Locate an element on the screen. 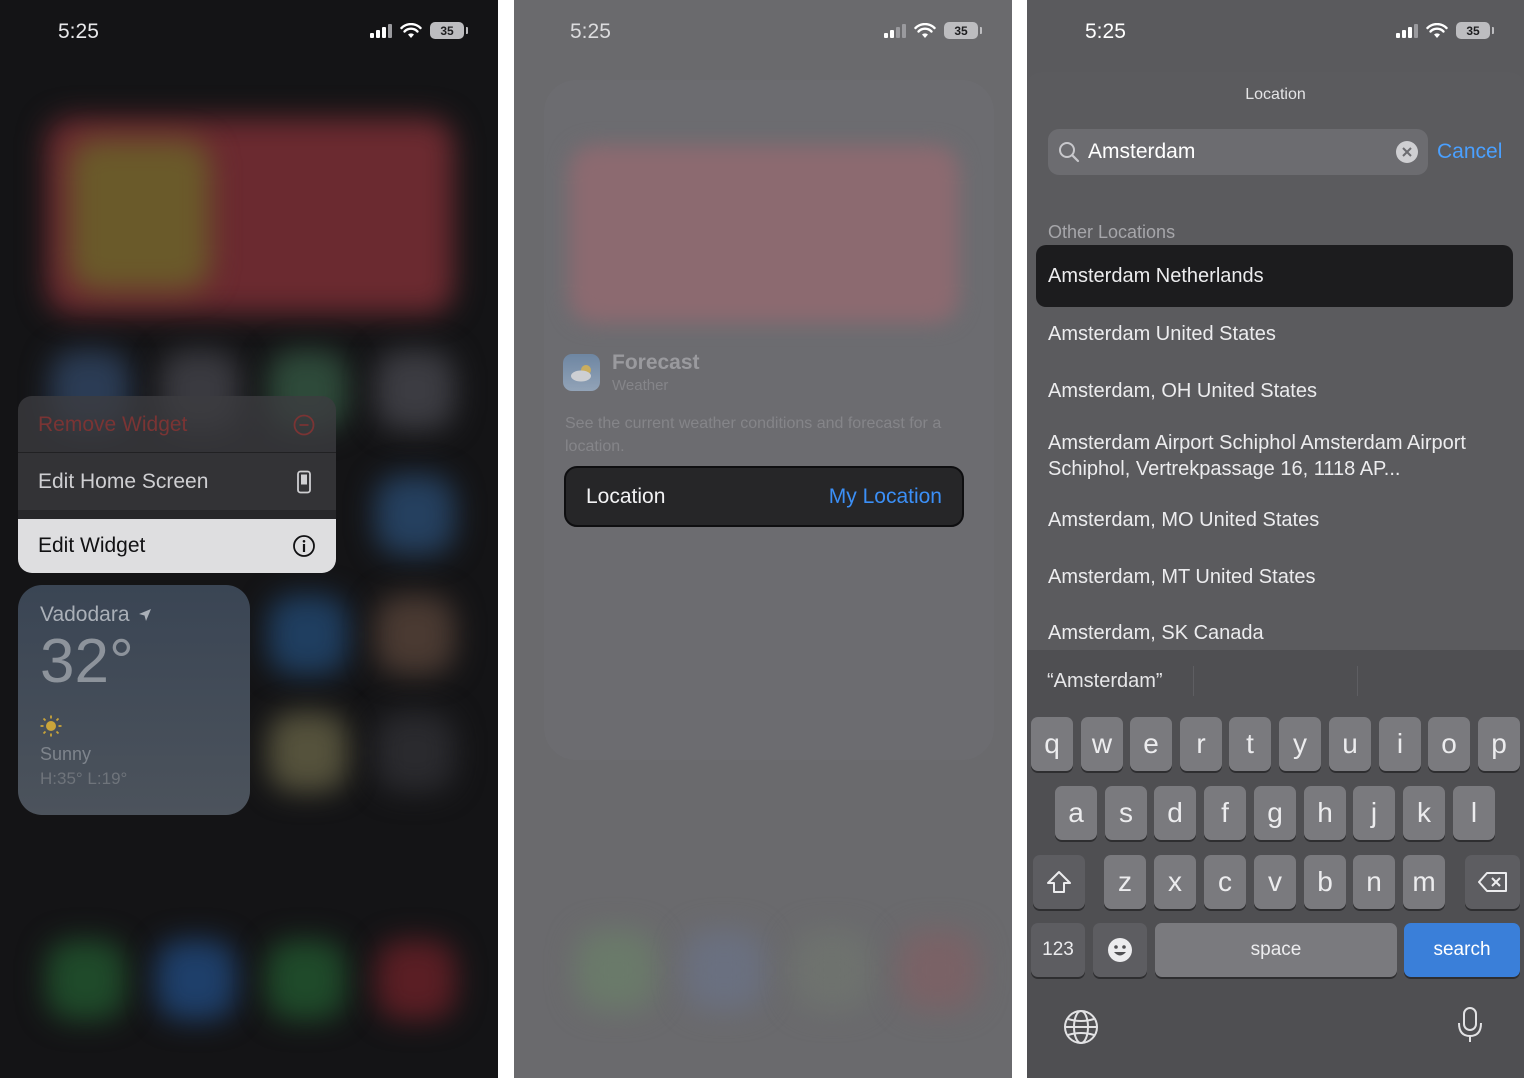  key-c: c is located at coordinates (1225, 882).